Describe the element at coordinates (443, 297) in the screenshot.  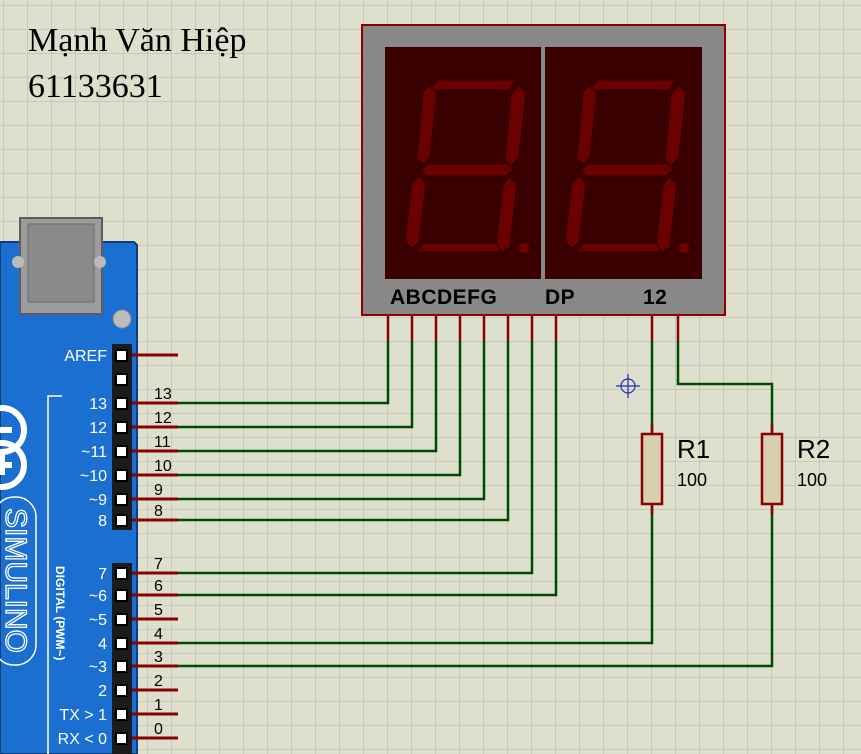
I see `segment-pins-label: ABCDEFG` at that location.